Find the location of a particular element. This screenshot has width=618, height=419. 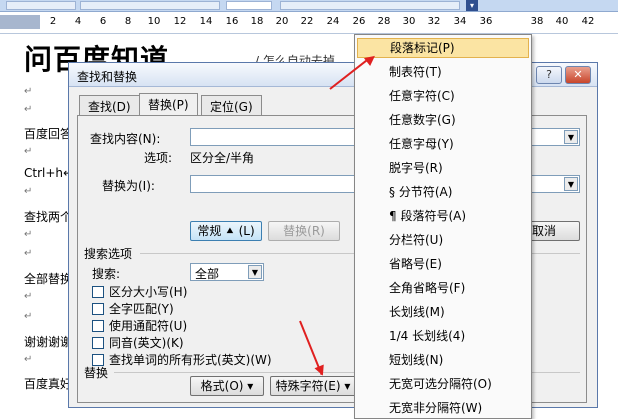

menu-item-tab: 制表符(T) is located at coordinates (443, 72).